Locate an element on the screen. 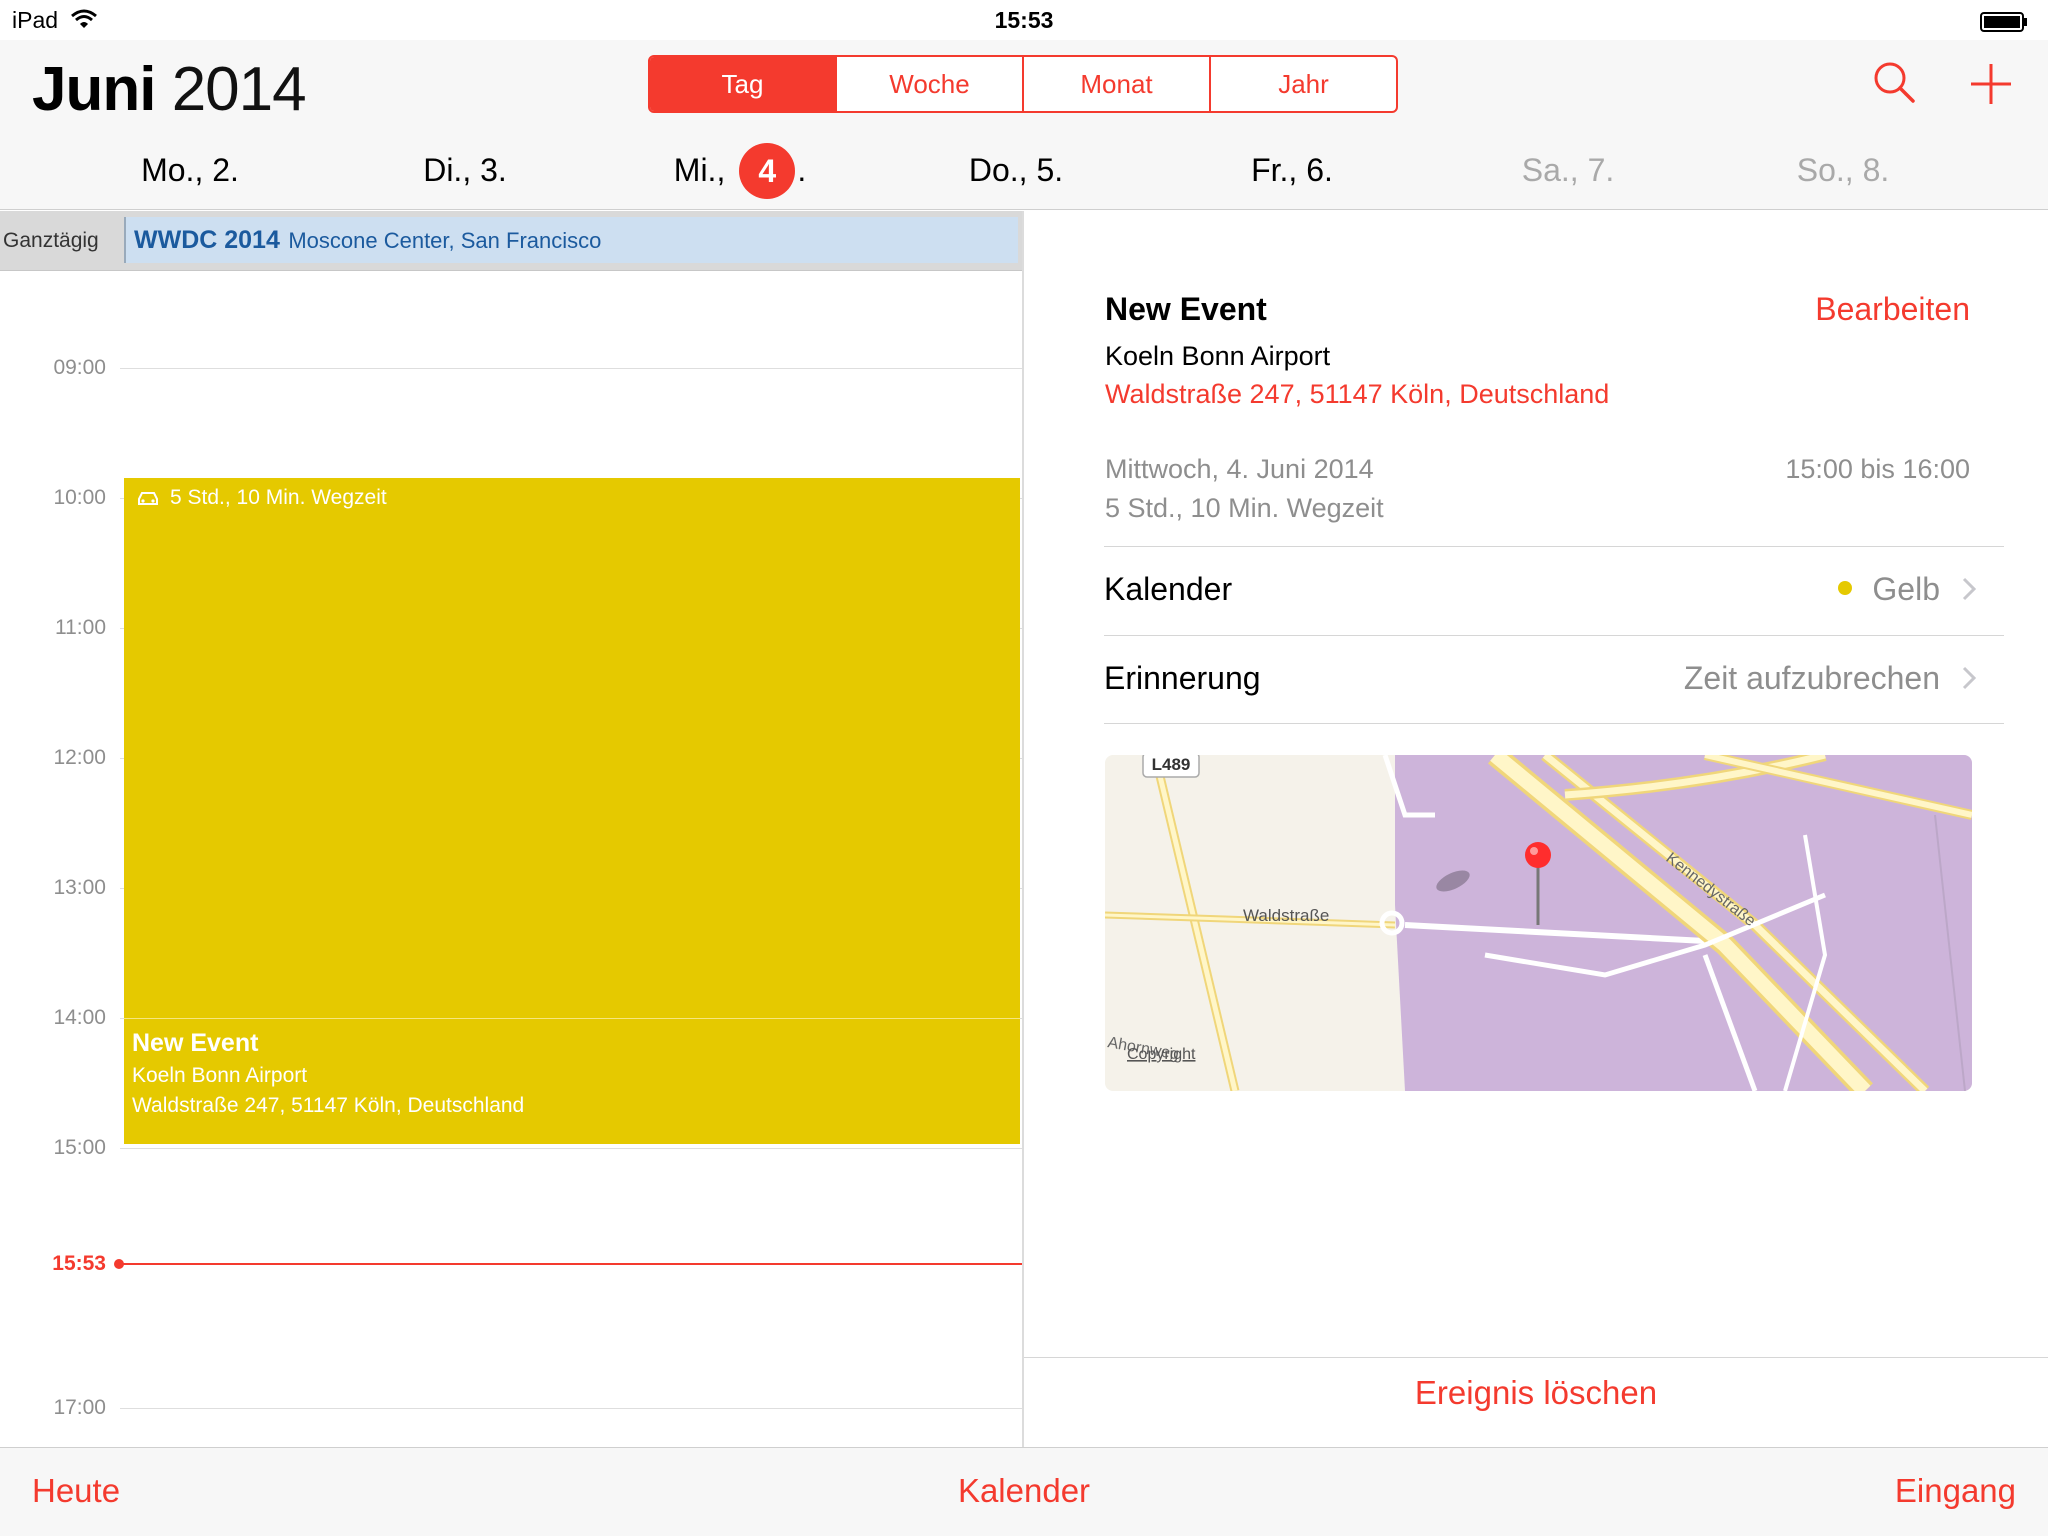 The image size is (2048, 1536). hour-label: 13:00 is located at coordinates (79, 887).